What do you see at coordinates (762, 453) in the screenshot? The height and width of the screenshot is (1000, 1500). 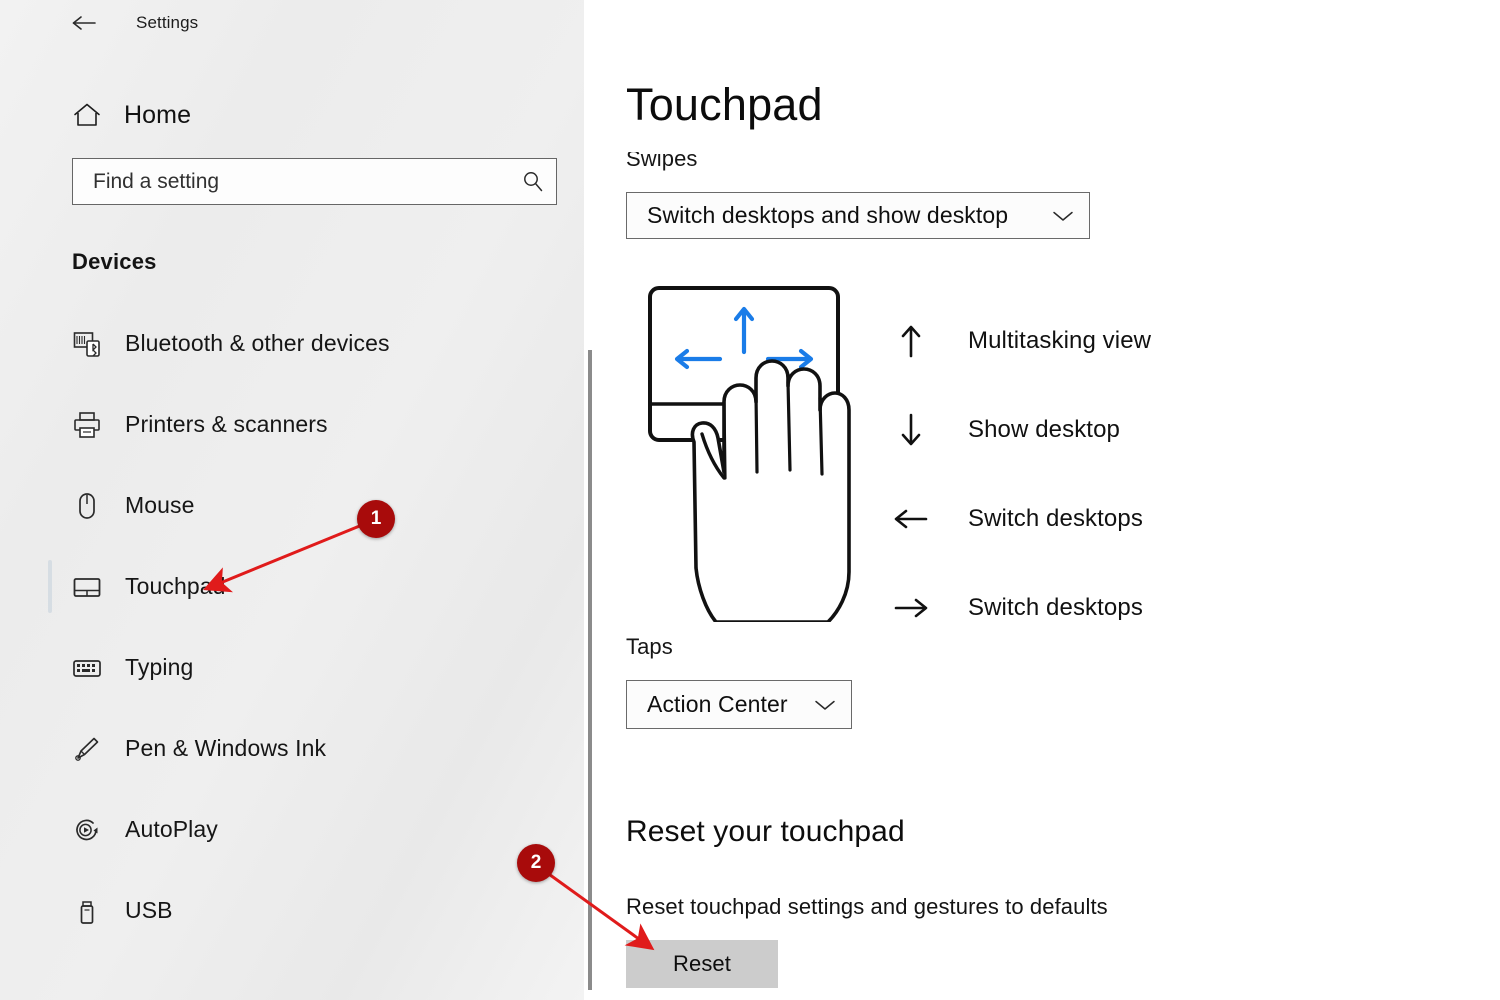 I see `four-finger-swipe-illustration` at bounding box center [762, 453].